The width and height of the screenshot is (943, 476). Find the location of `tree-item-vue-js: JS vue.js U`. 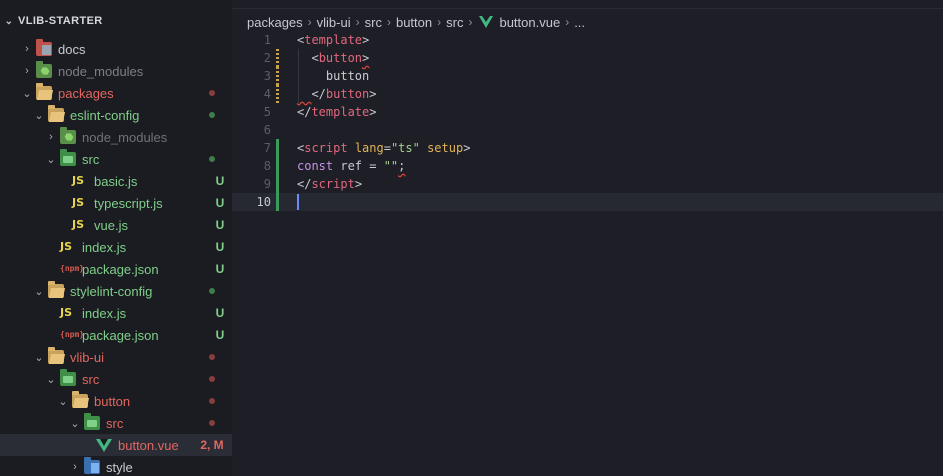

tree-item-vue-js: JS vue.js U is located at coordinates (116, 225).